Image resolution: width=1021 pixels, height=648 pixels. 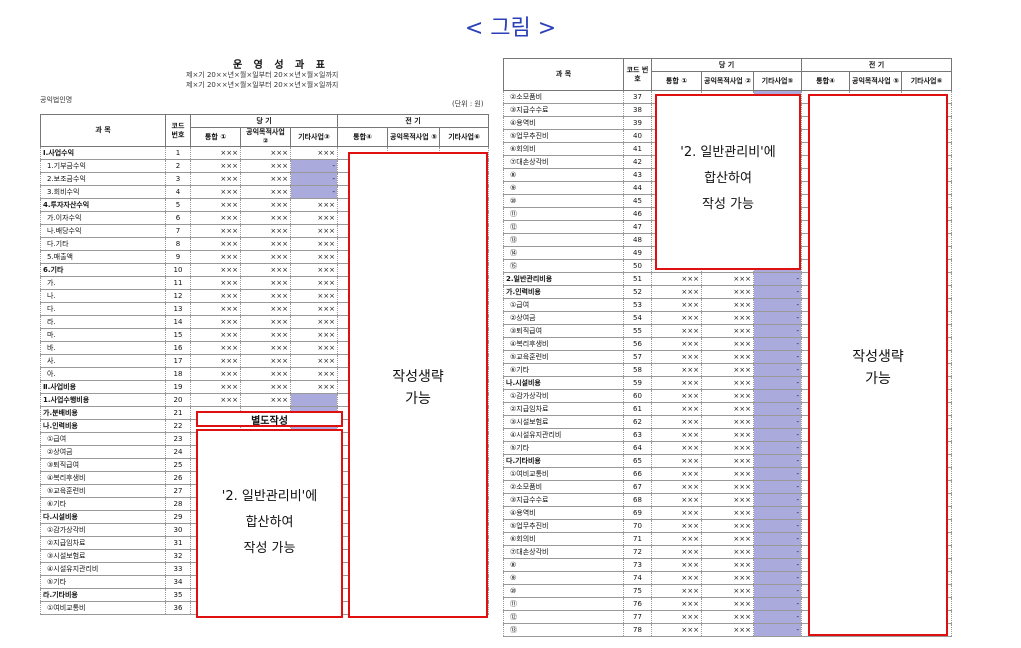 I want to click on row-subject: ②소모품비, so click(x=563, y=487).